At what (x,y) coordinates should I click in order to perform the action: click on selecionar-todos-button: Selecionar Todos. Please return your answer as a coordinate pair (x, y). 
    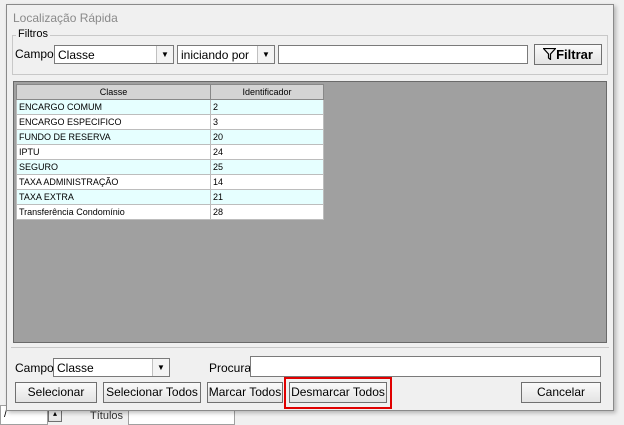
    Looking at the image, I should click on (152, 392).